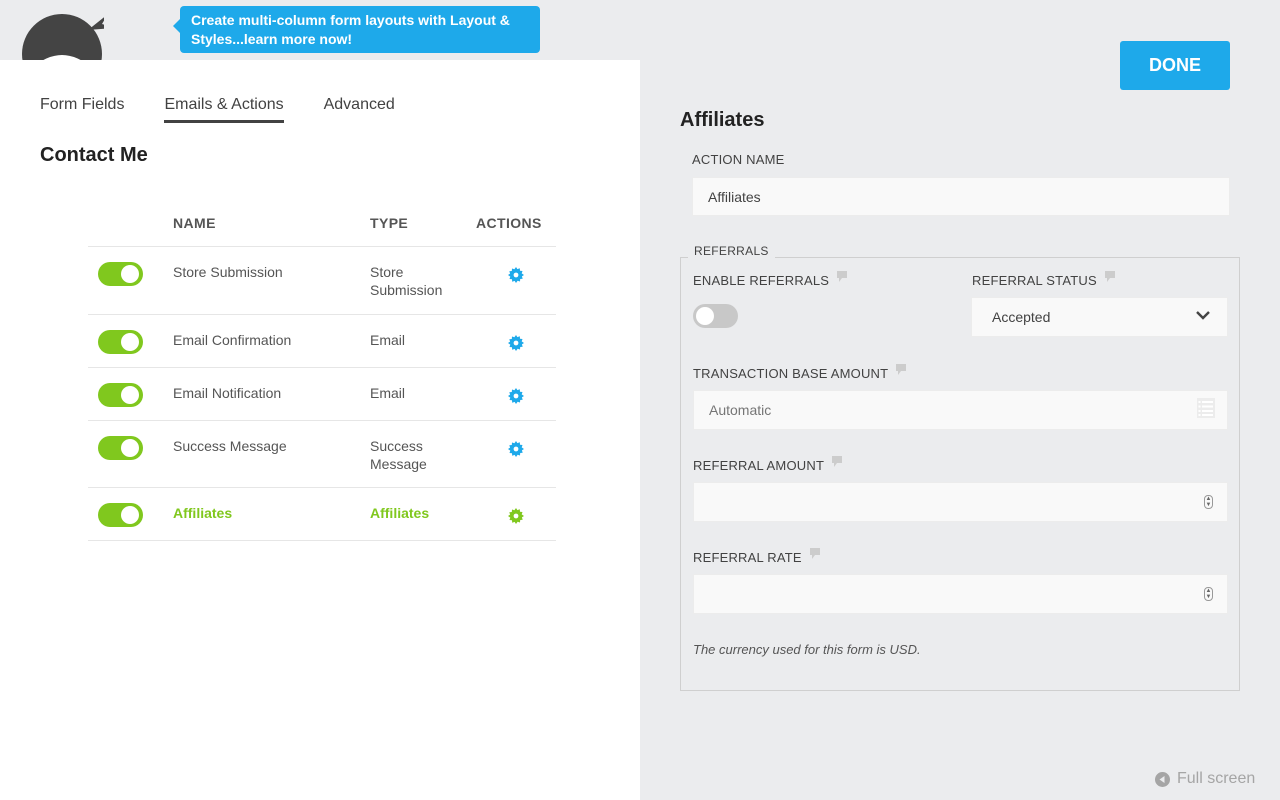 This screenshot has width=1280, height=800. I want to click on form-title: Contact Me, so click(94, 155).